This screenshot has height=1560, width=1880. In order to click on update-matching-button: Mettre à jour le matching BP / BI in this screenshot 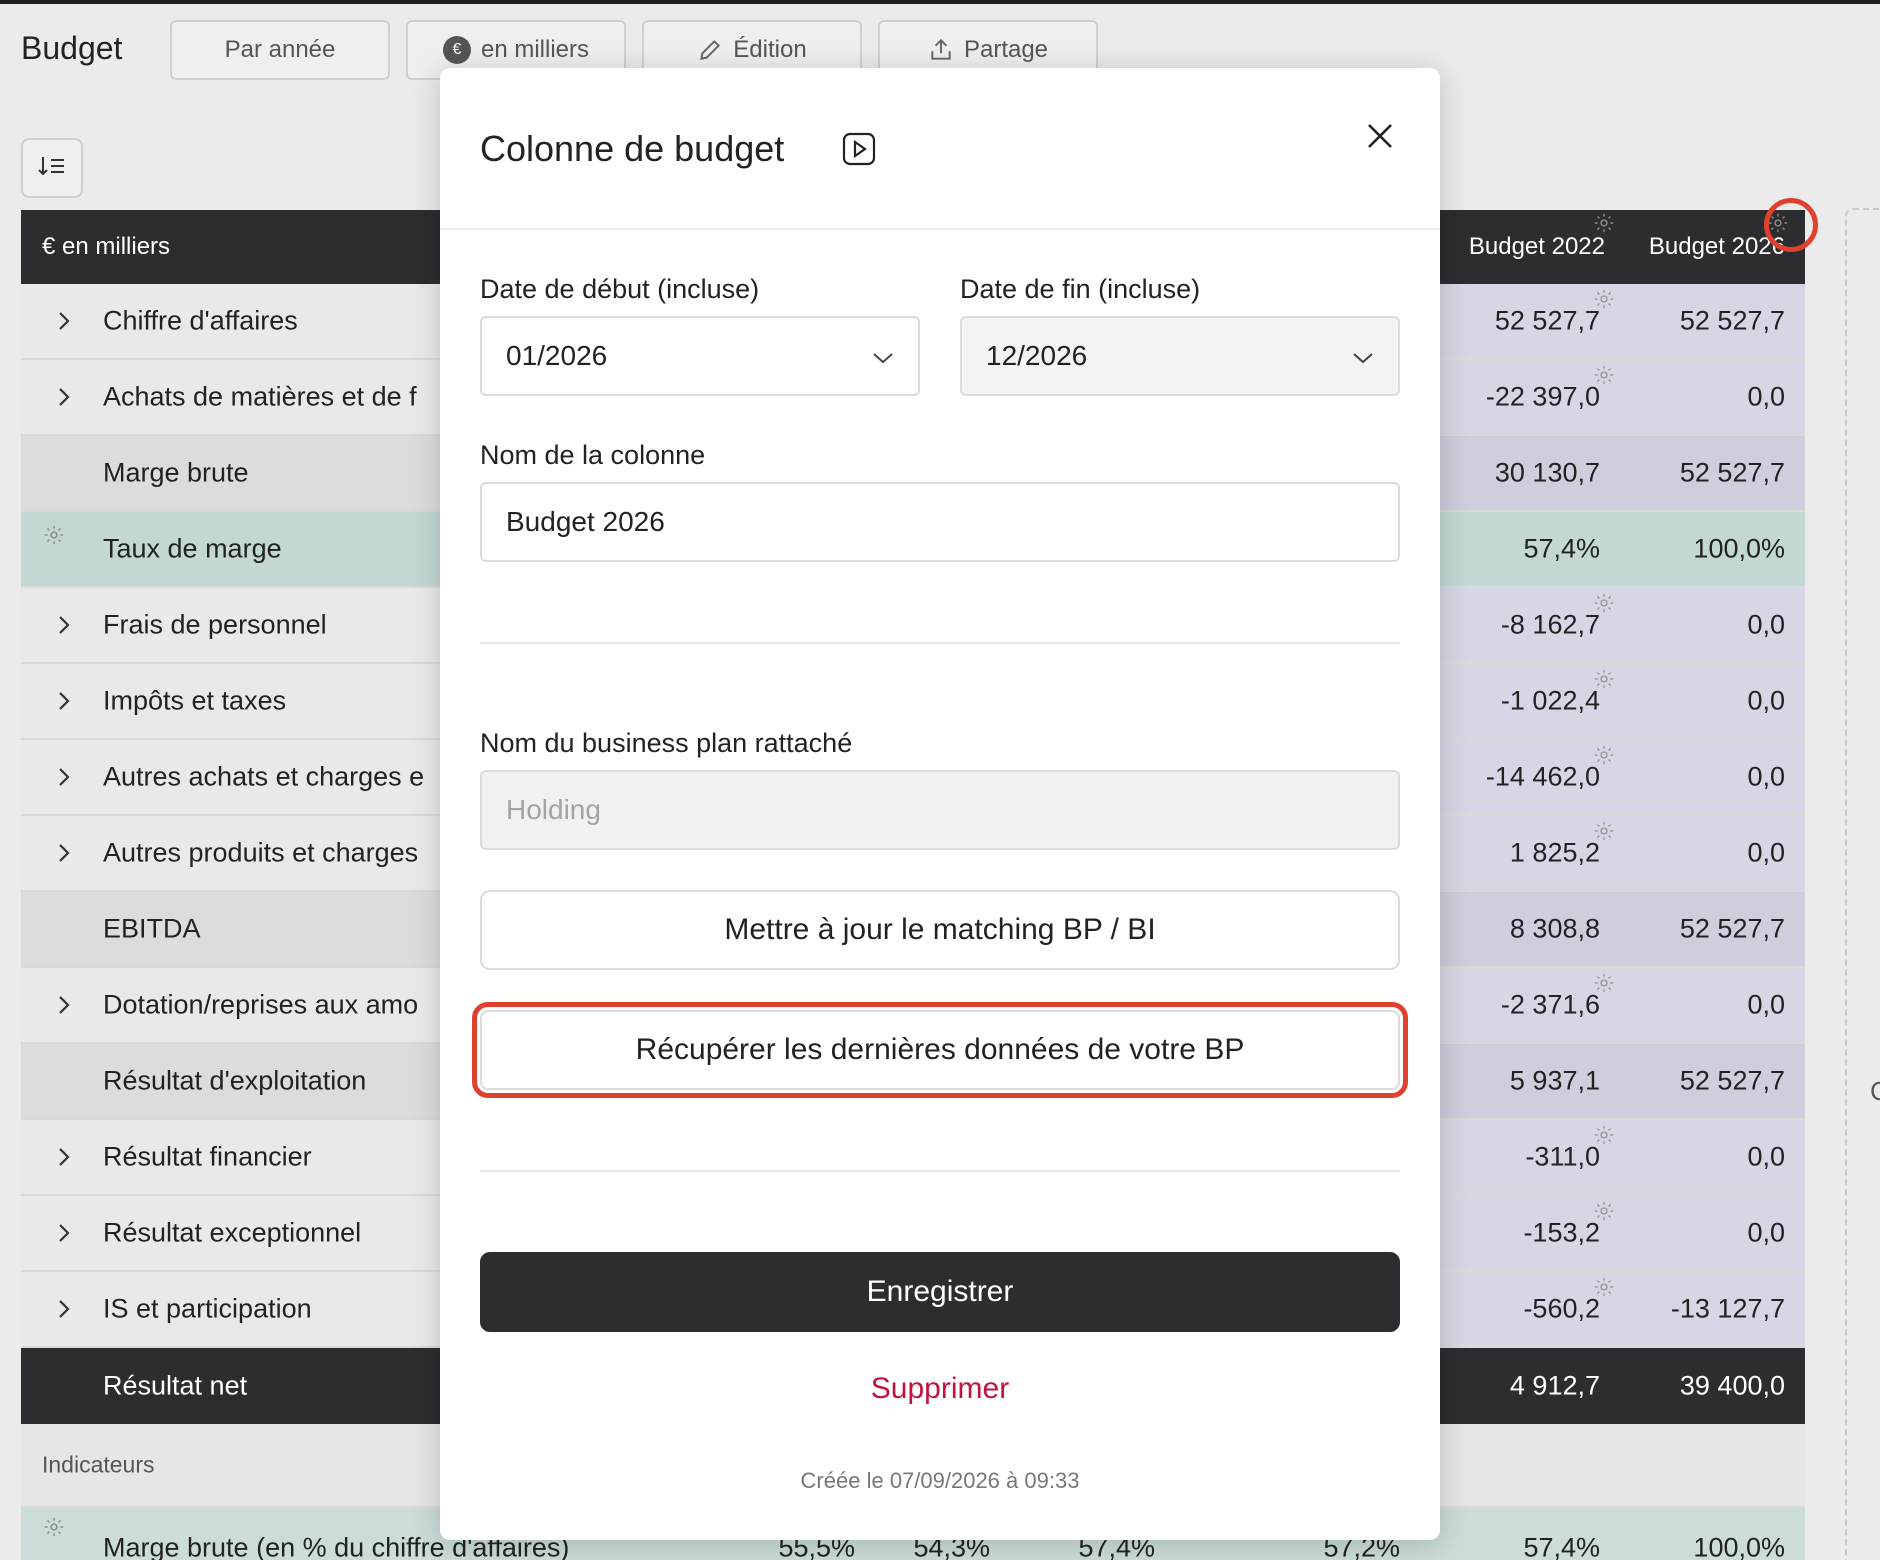, I will do `click(940, 930)`.